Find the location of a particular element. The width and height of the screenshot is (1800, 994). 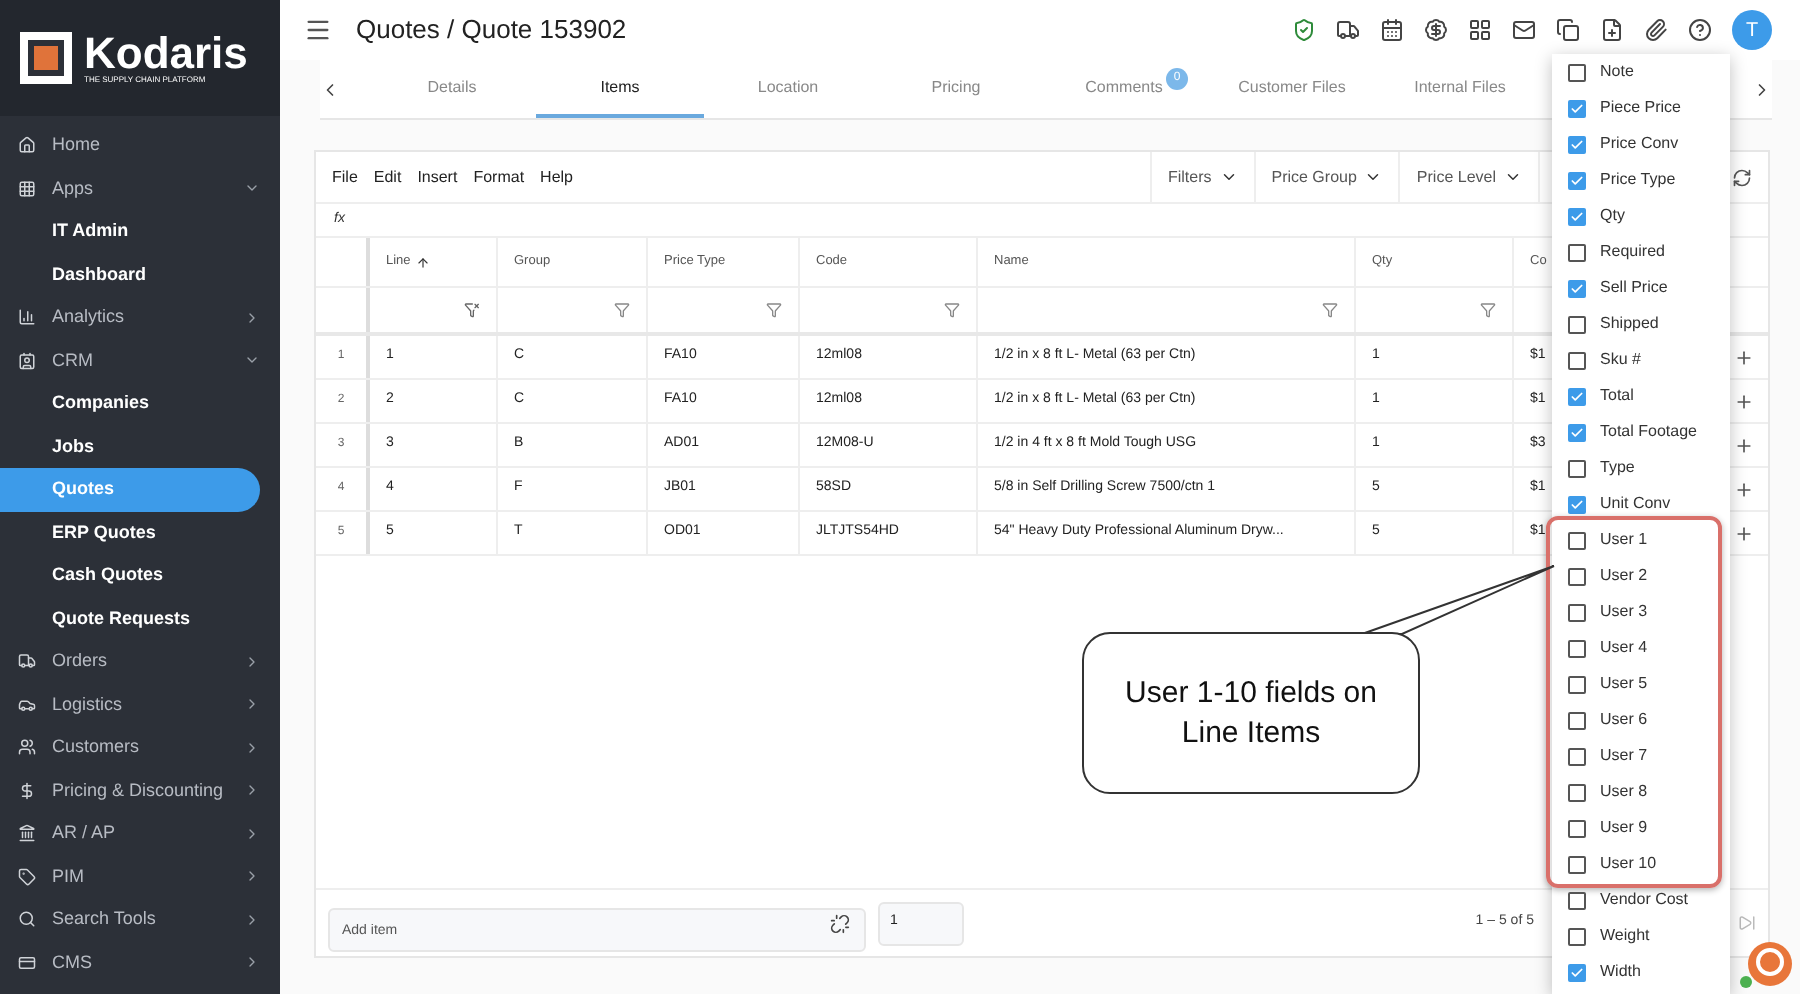

dropdown: Filters is located at coordinates (1201, 177).